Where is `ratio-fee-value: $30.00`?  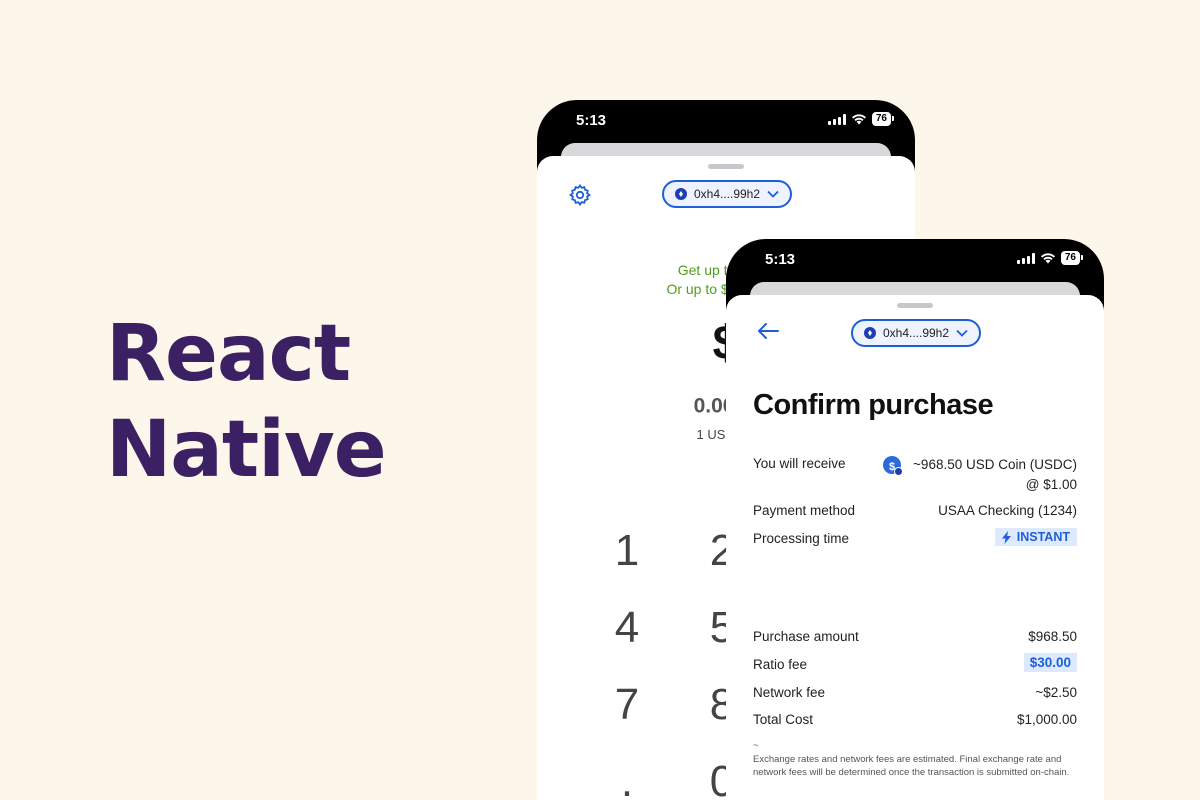 ratio-fee-value: $30.00 is located at coordinates (1050, 662).